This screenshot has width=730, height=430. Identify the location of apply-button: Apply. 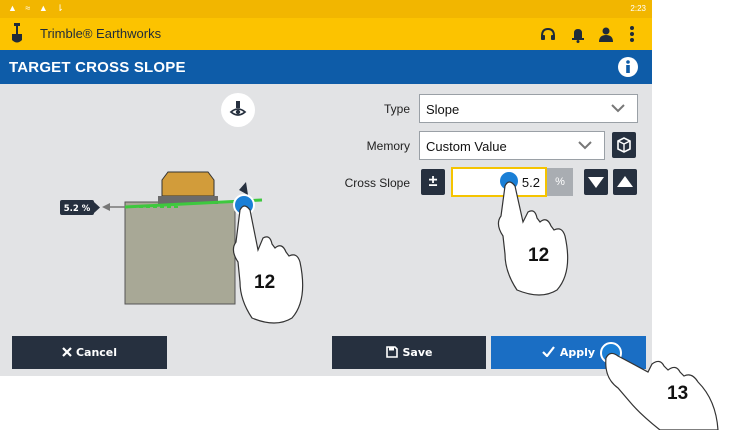
(568, 352).